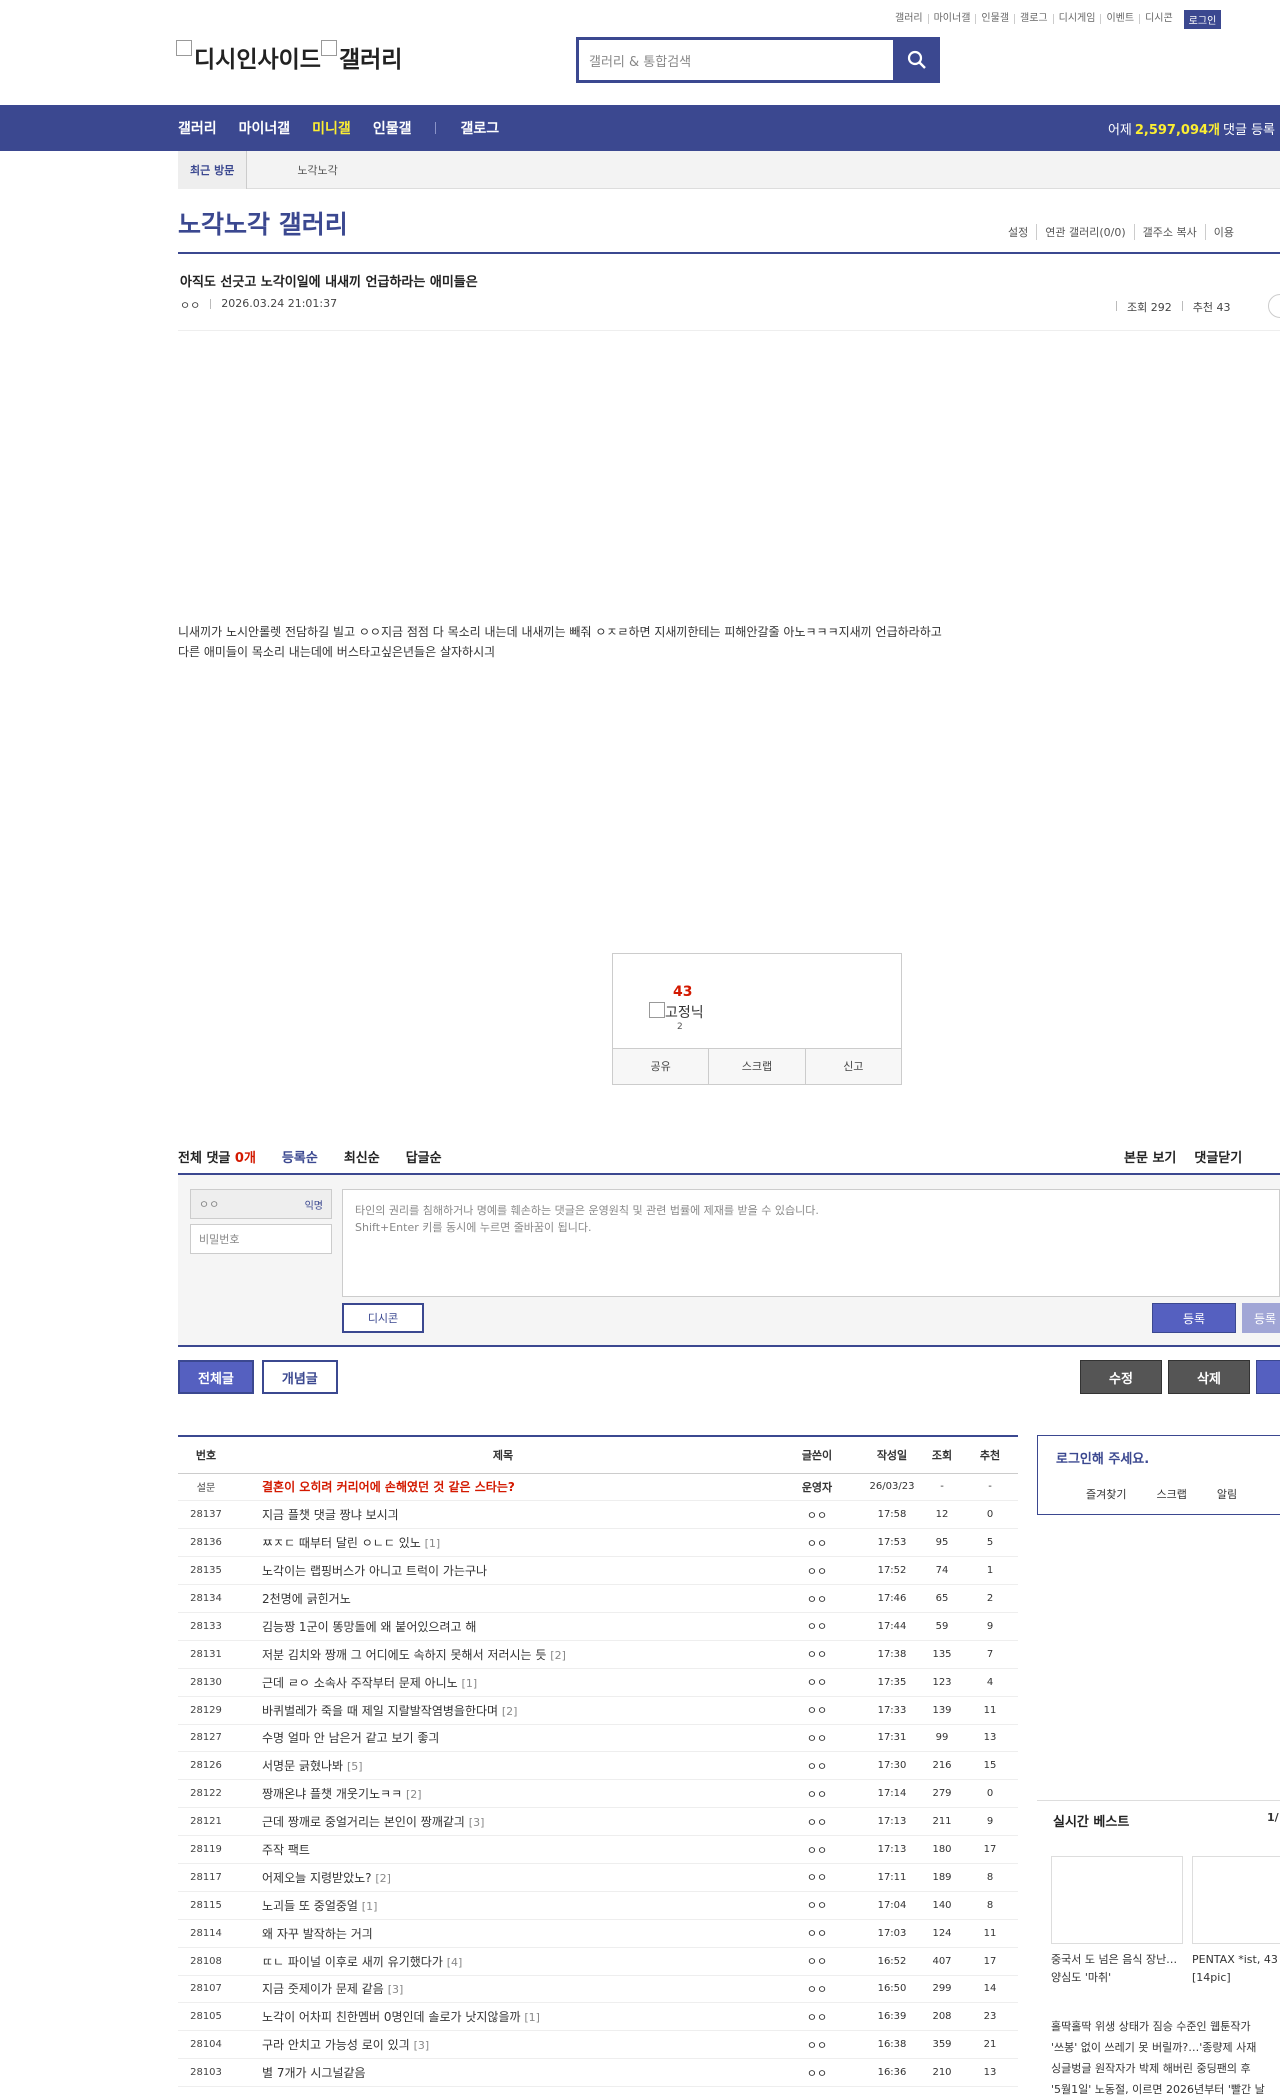 The height and width of the screenshot is (2098, 1280). What do you see at coordinates (323, 1989) in the screenshot?
I see `row-title-text: 지금 줏제이가 문제 같음` at bounding box center [323, 1989].